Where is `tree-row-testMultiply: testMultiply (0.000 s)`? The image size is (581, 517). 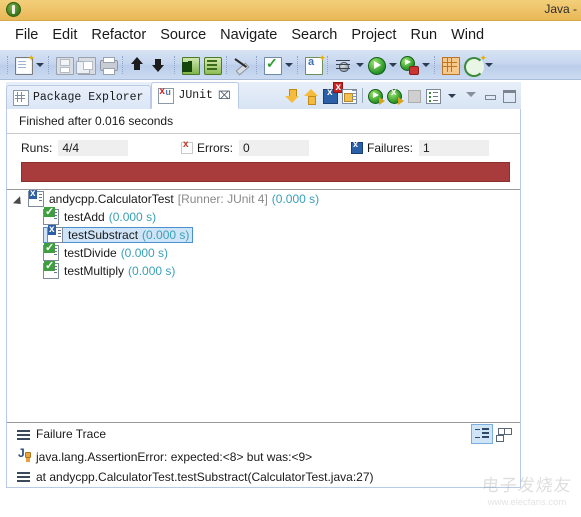 tree-row-testMultiply: testMultiply (0.000 s) is located at coordinates (263, 270).